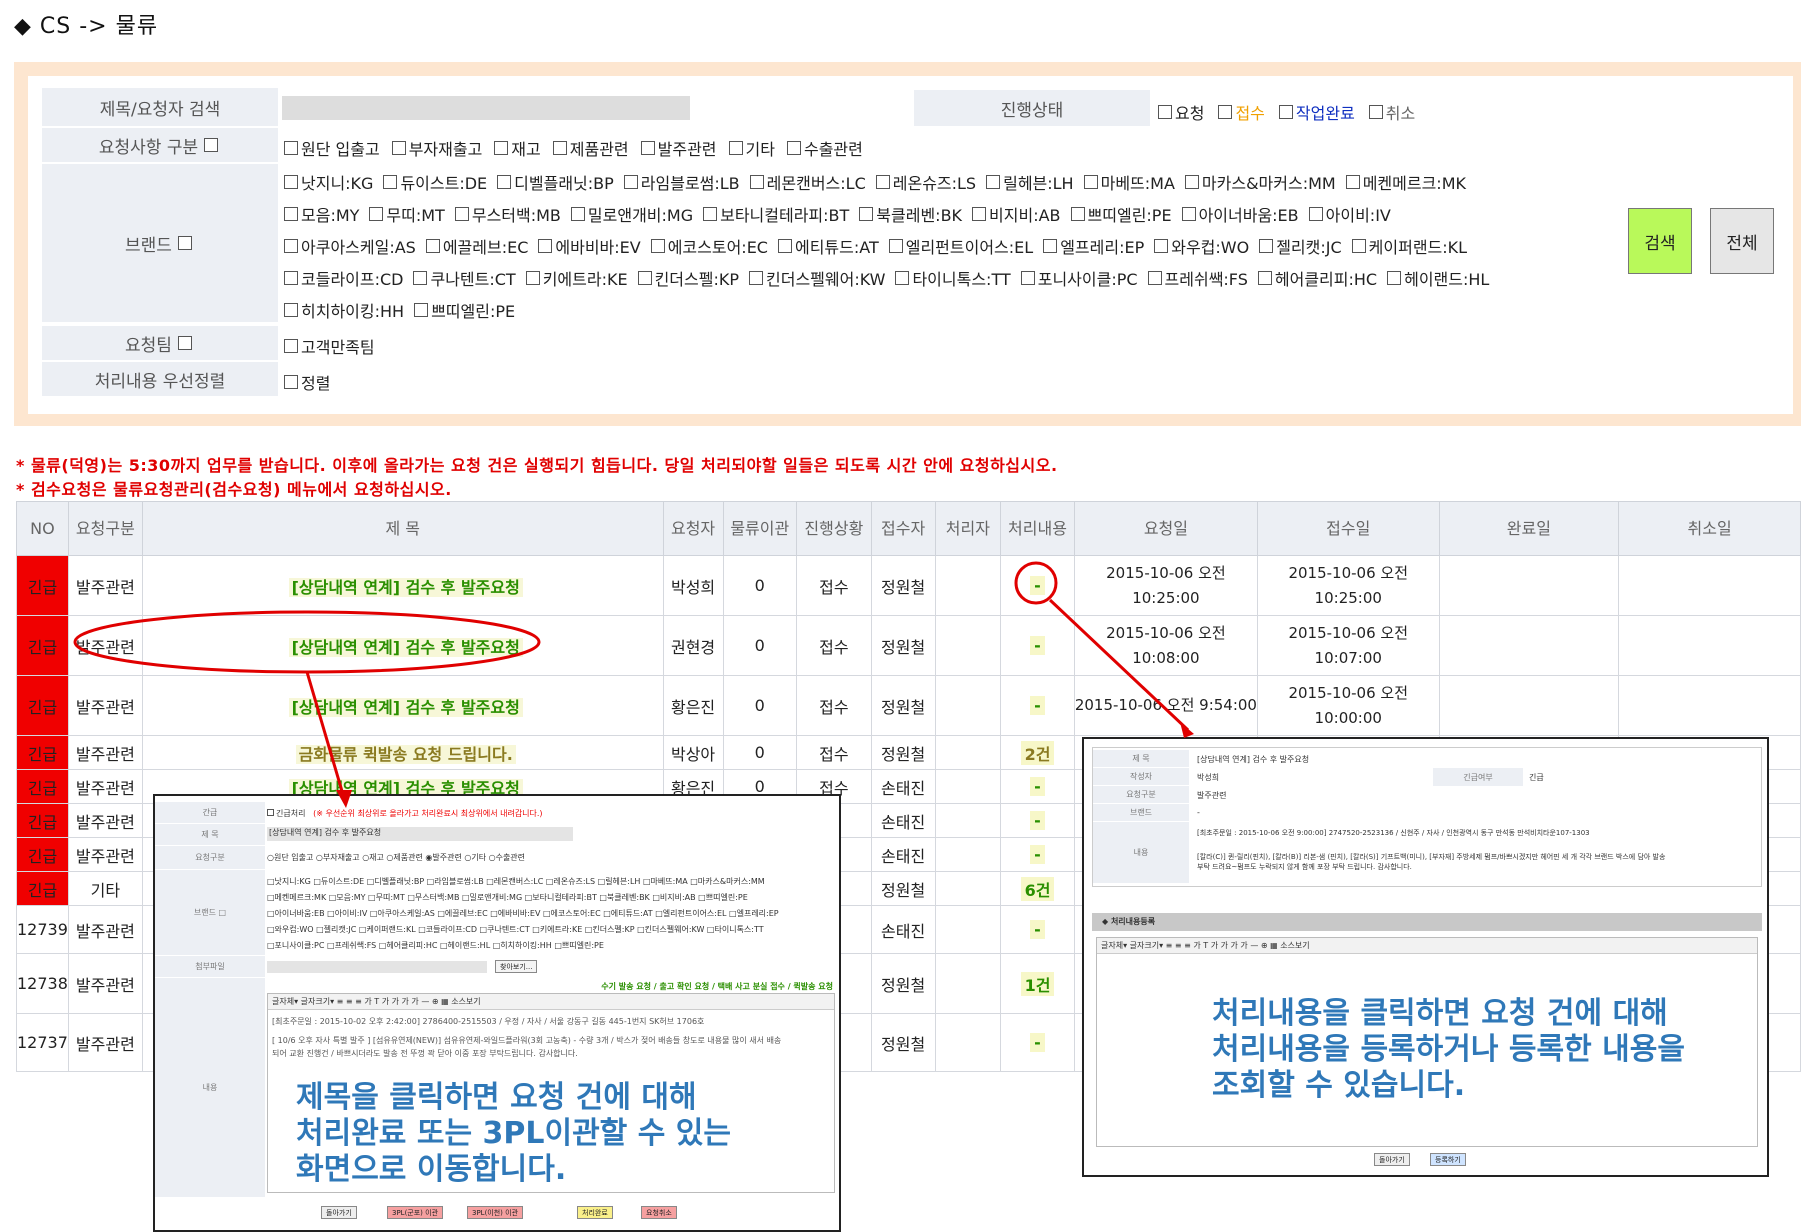 Image resolution: width=1801 pixels, height=1232 pixels. I want to click on arrow-head-right, so click(1187, 730).